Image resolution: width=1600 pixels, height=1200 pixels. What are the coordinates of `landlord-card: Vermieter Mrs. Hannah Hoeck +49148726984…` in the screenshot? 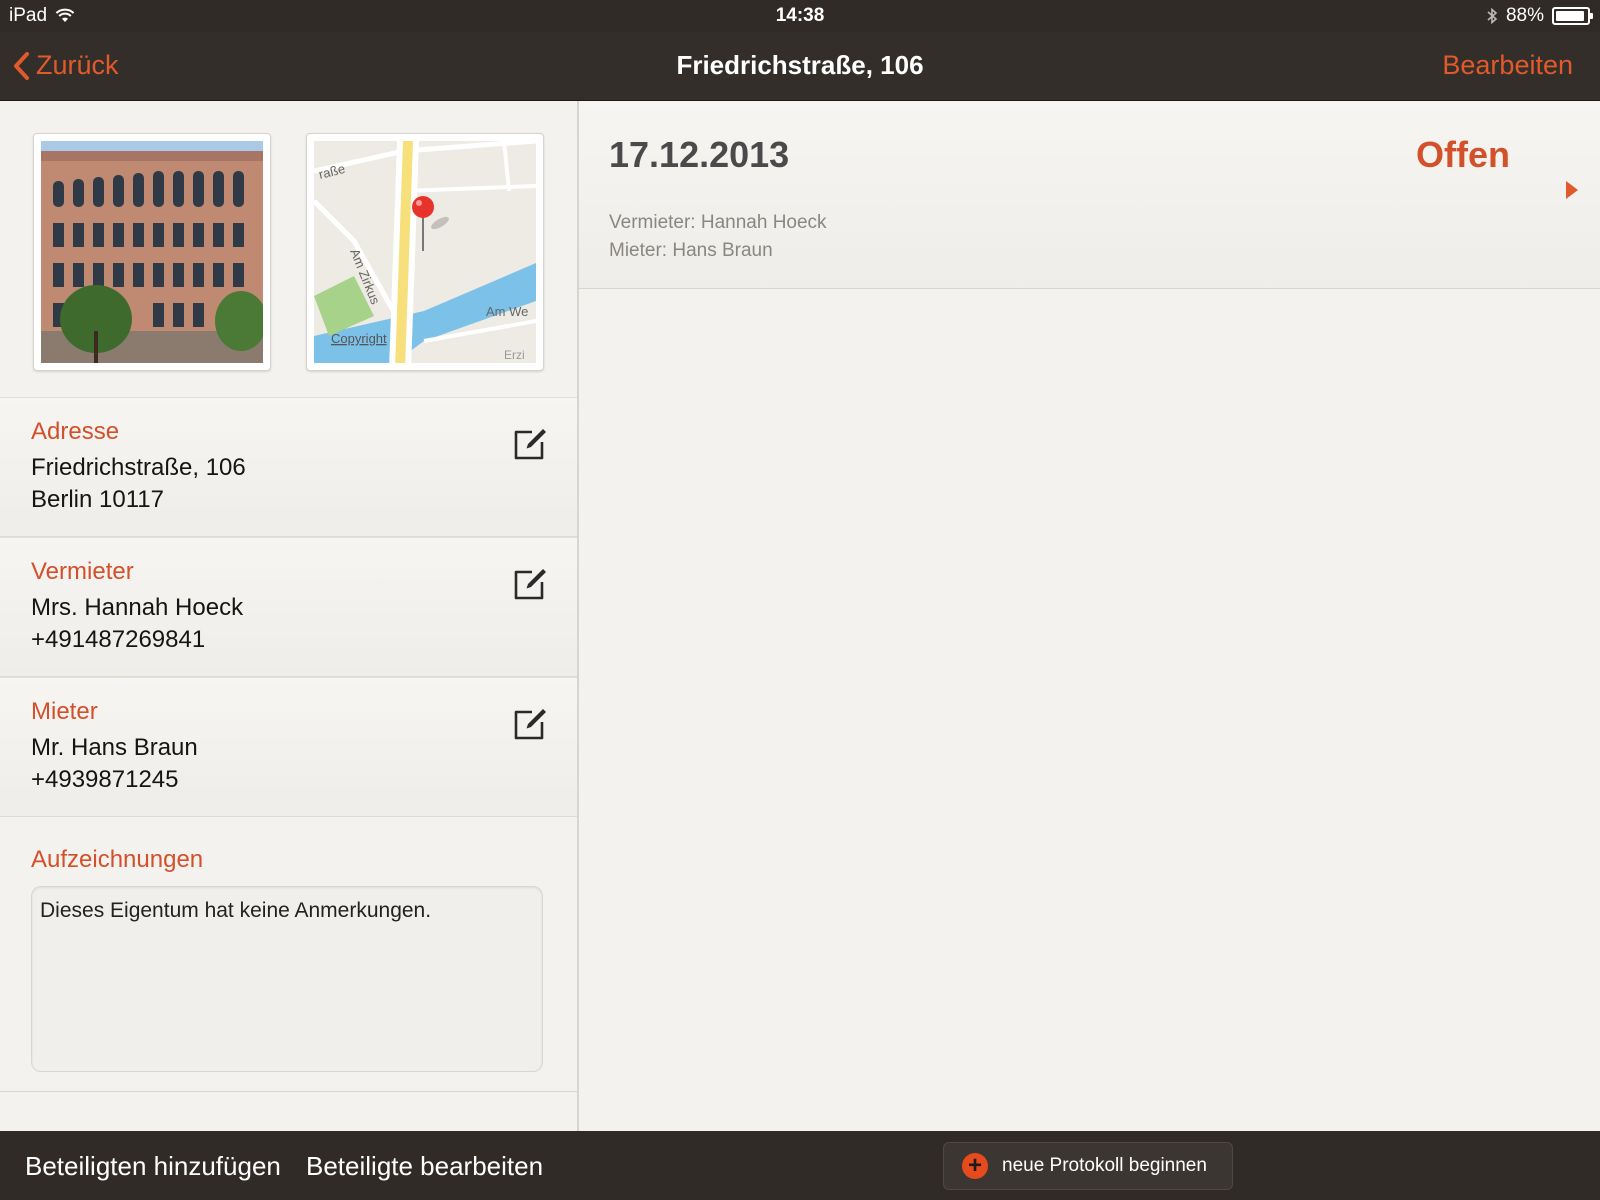 It's located at (288, 607).